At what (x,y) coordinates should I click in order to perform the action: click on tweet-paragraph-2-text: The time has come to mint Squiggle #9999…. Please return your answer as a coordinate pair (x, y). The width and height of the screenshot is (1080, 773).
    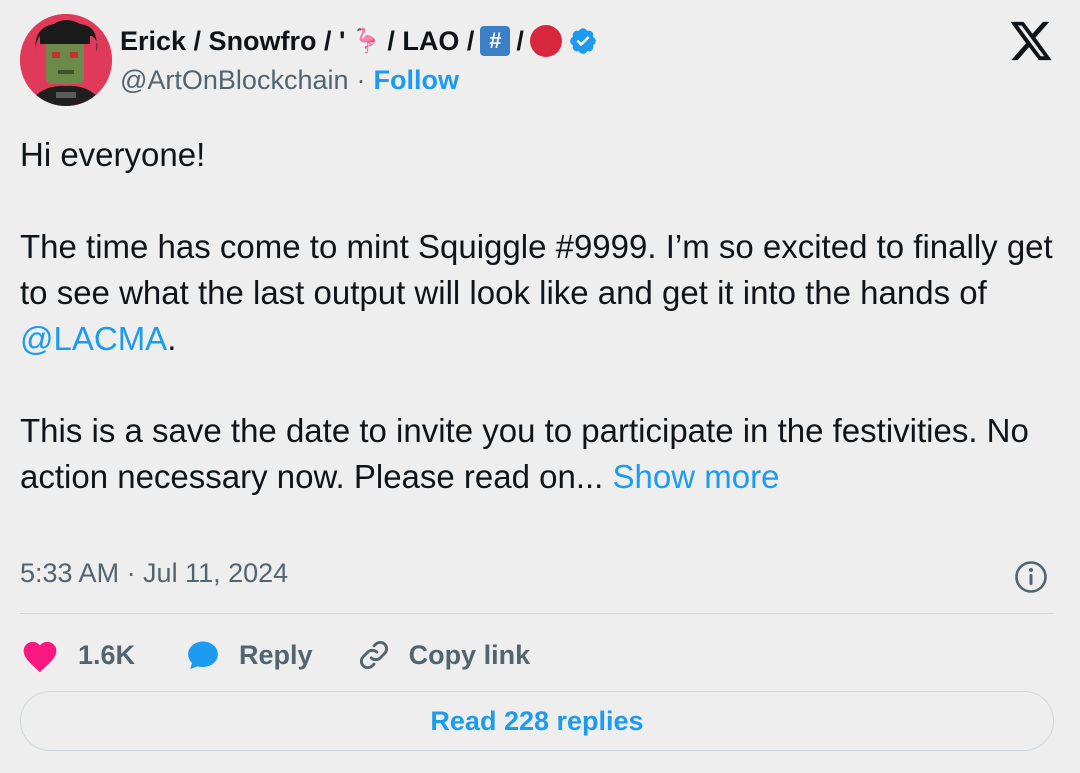
    Looking at the image, I should click on (536, 269).